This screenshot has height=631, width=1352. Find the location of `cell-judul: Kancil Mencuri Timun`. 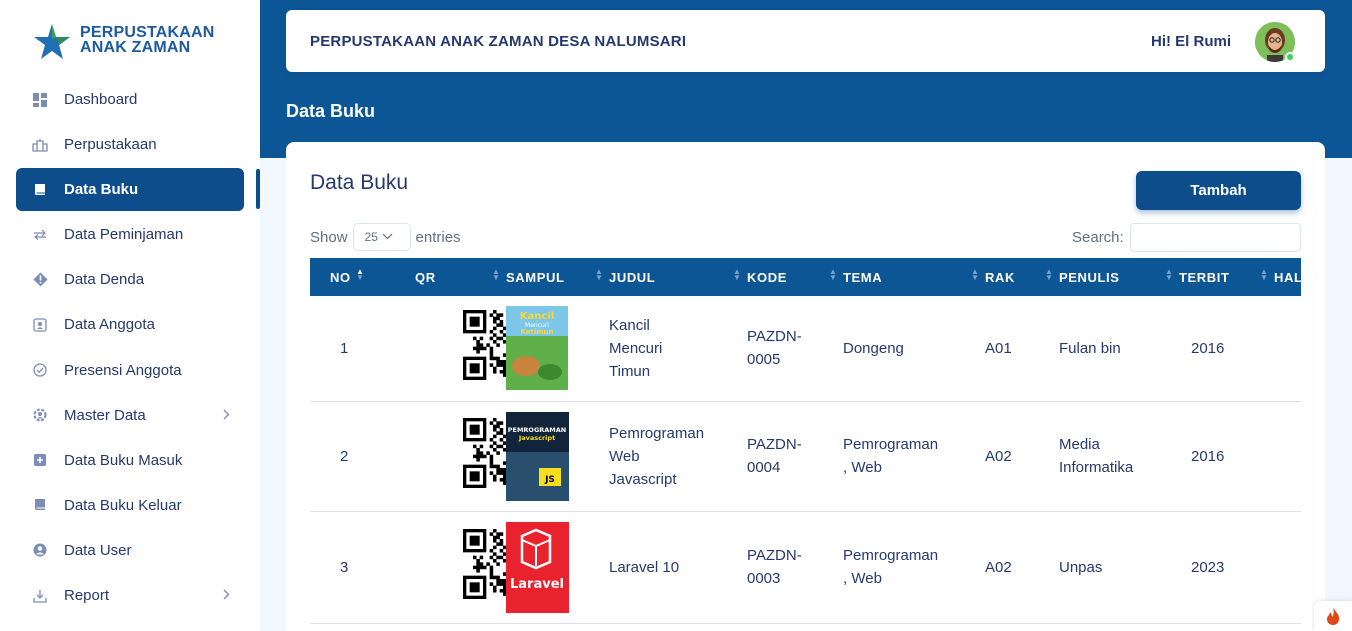

cell-judul: Kancil Mencuri Timun is located at coordinates (678, 349).